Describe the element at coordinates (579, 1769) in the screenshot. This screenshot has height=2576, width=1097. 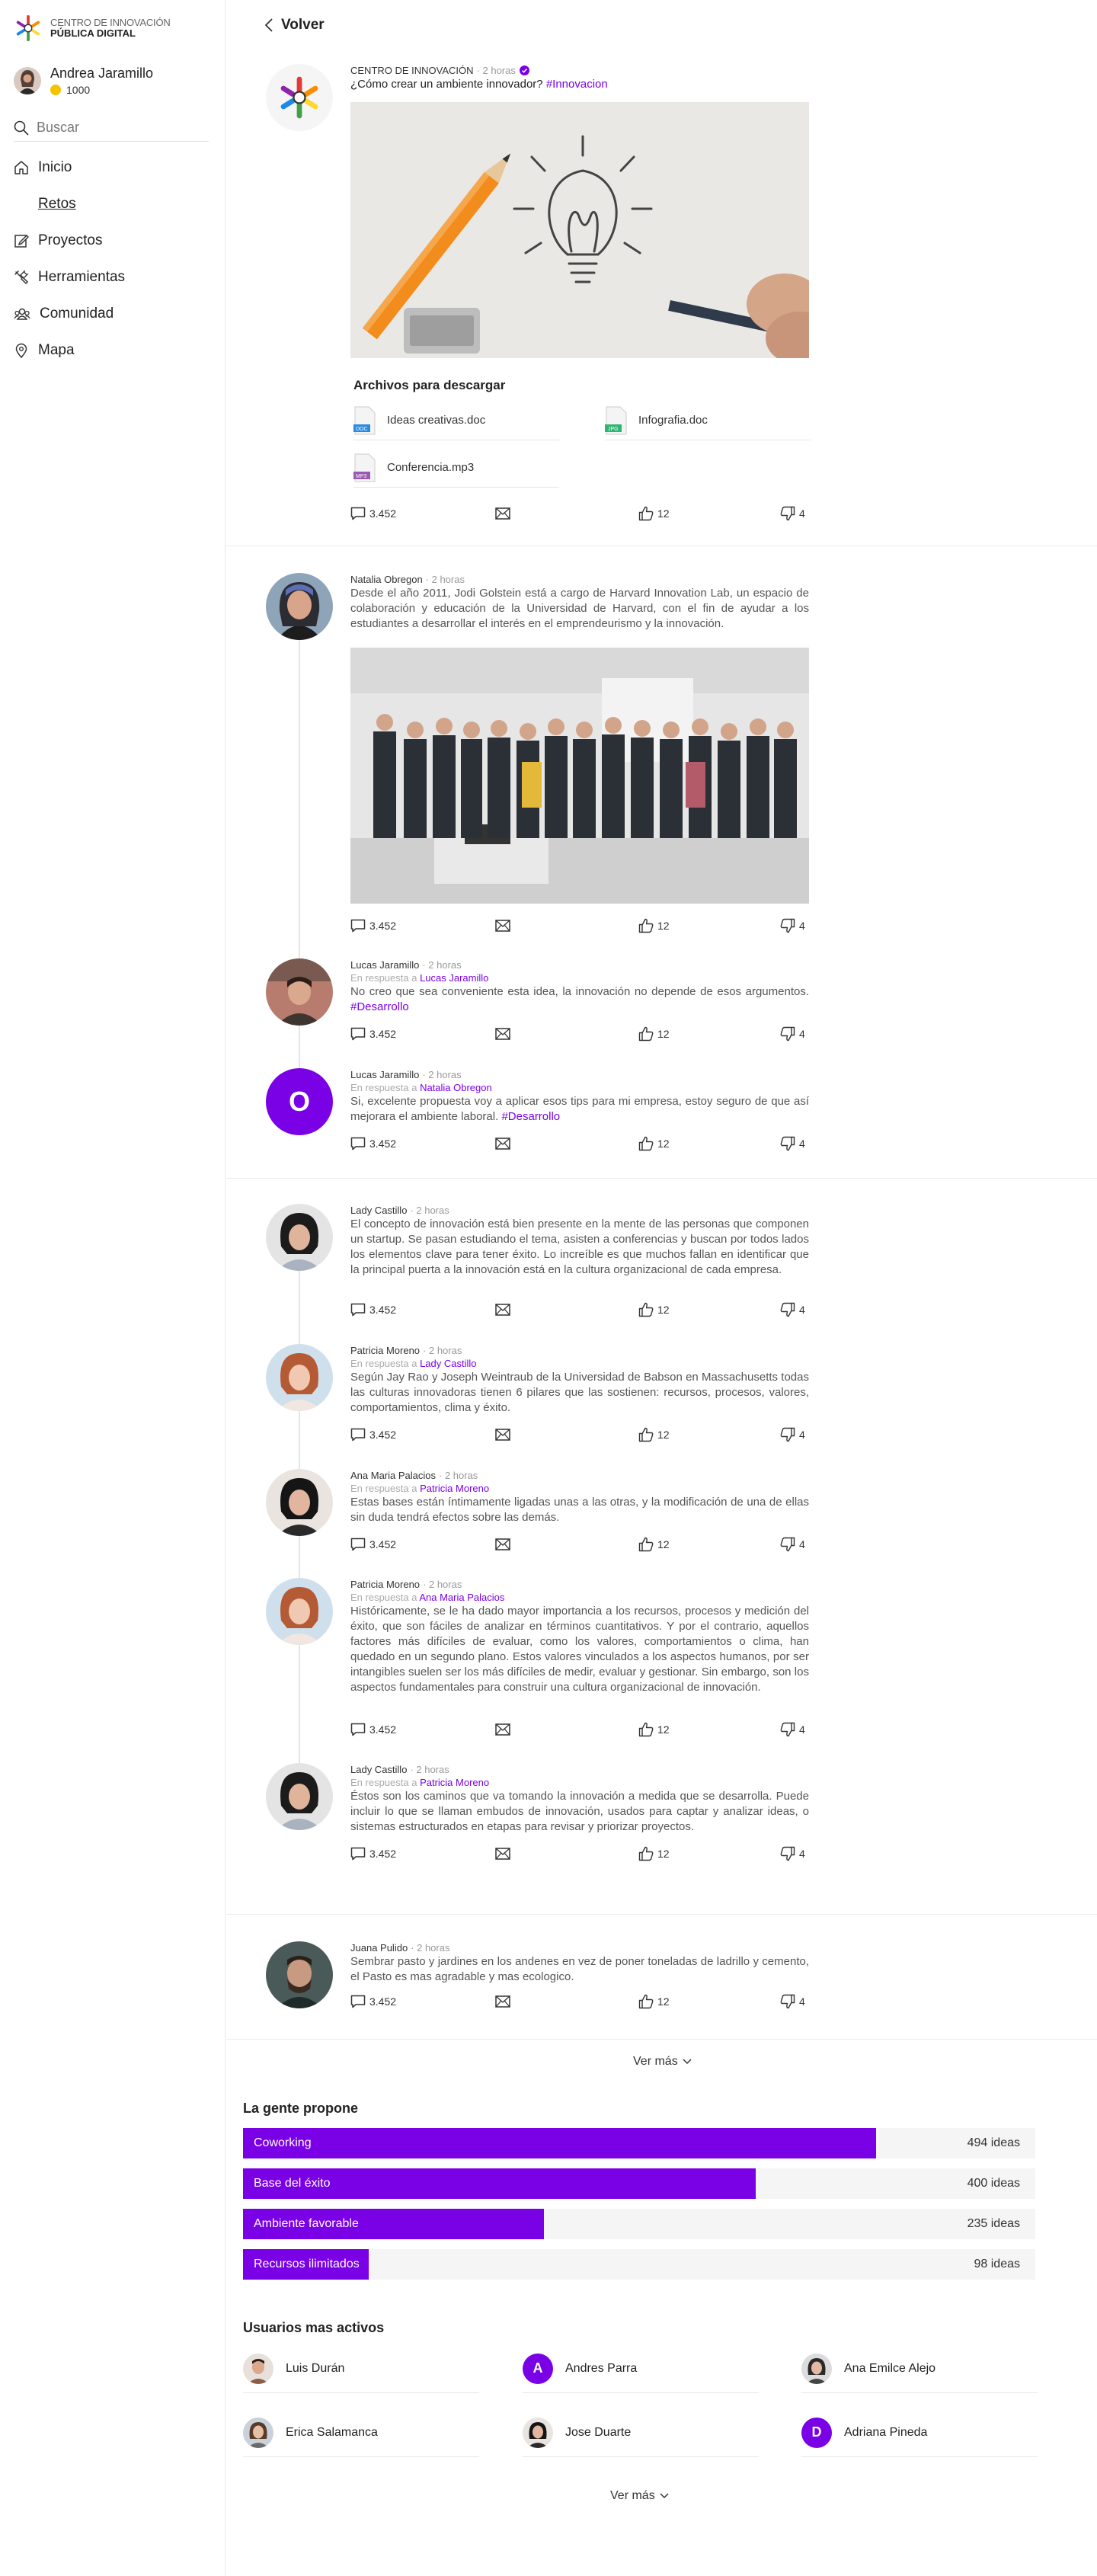
I see `post-meta: Lady Castillo · 2 horas` at that location.